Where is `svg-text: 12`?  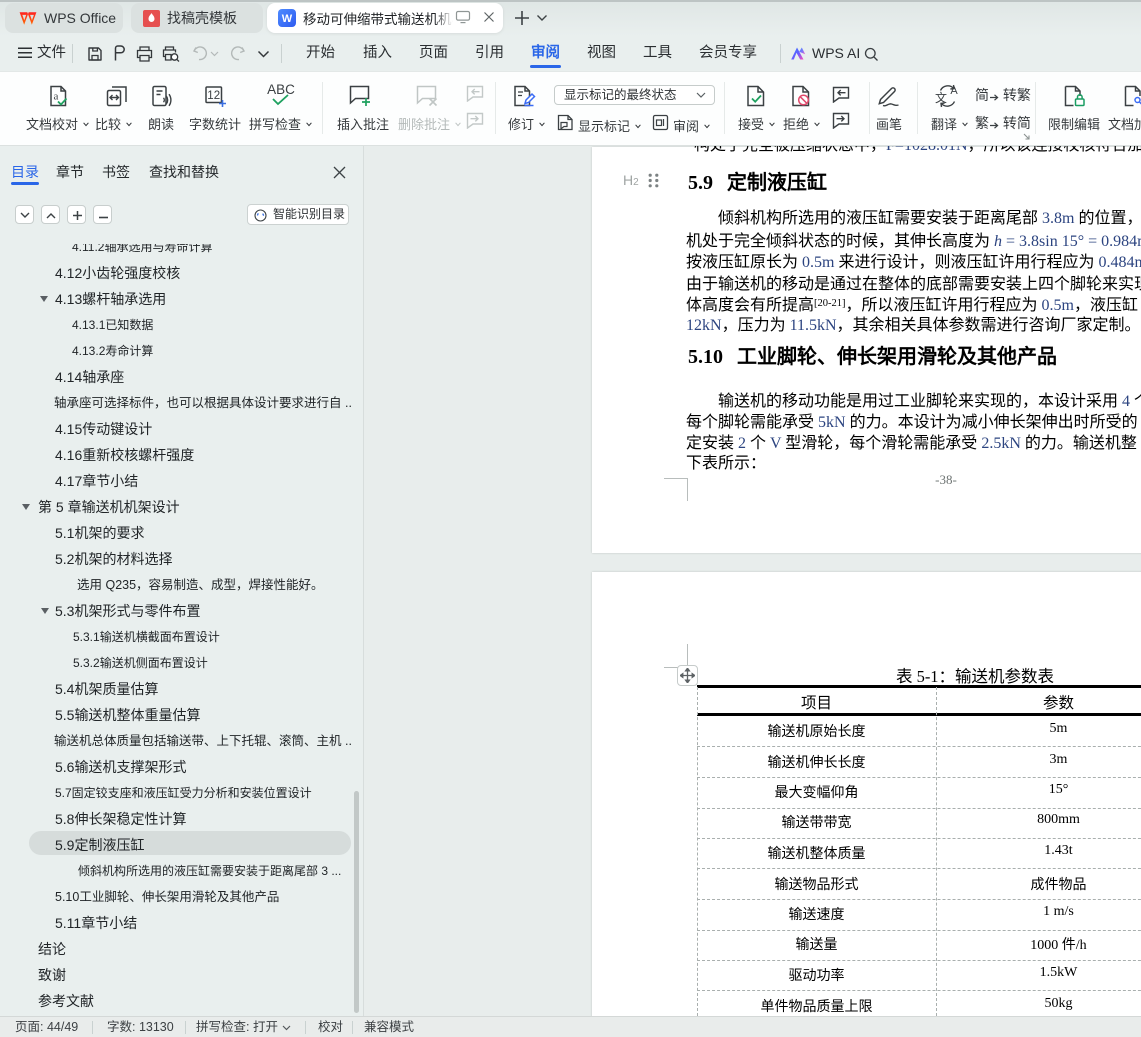
svg-text: 12 is located at coordinates (213, 96).